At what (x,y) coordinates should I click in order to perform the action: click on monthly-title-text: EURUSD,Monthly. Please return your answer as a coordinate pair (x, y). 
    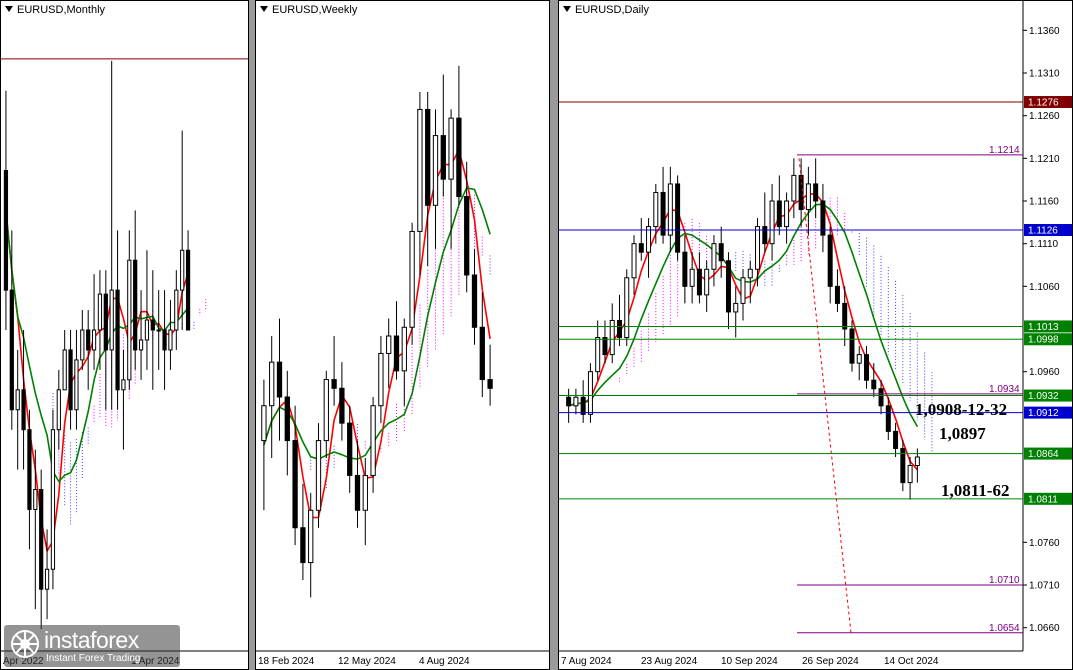
    Looking at the image, I should click on (61, 10).